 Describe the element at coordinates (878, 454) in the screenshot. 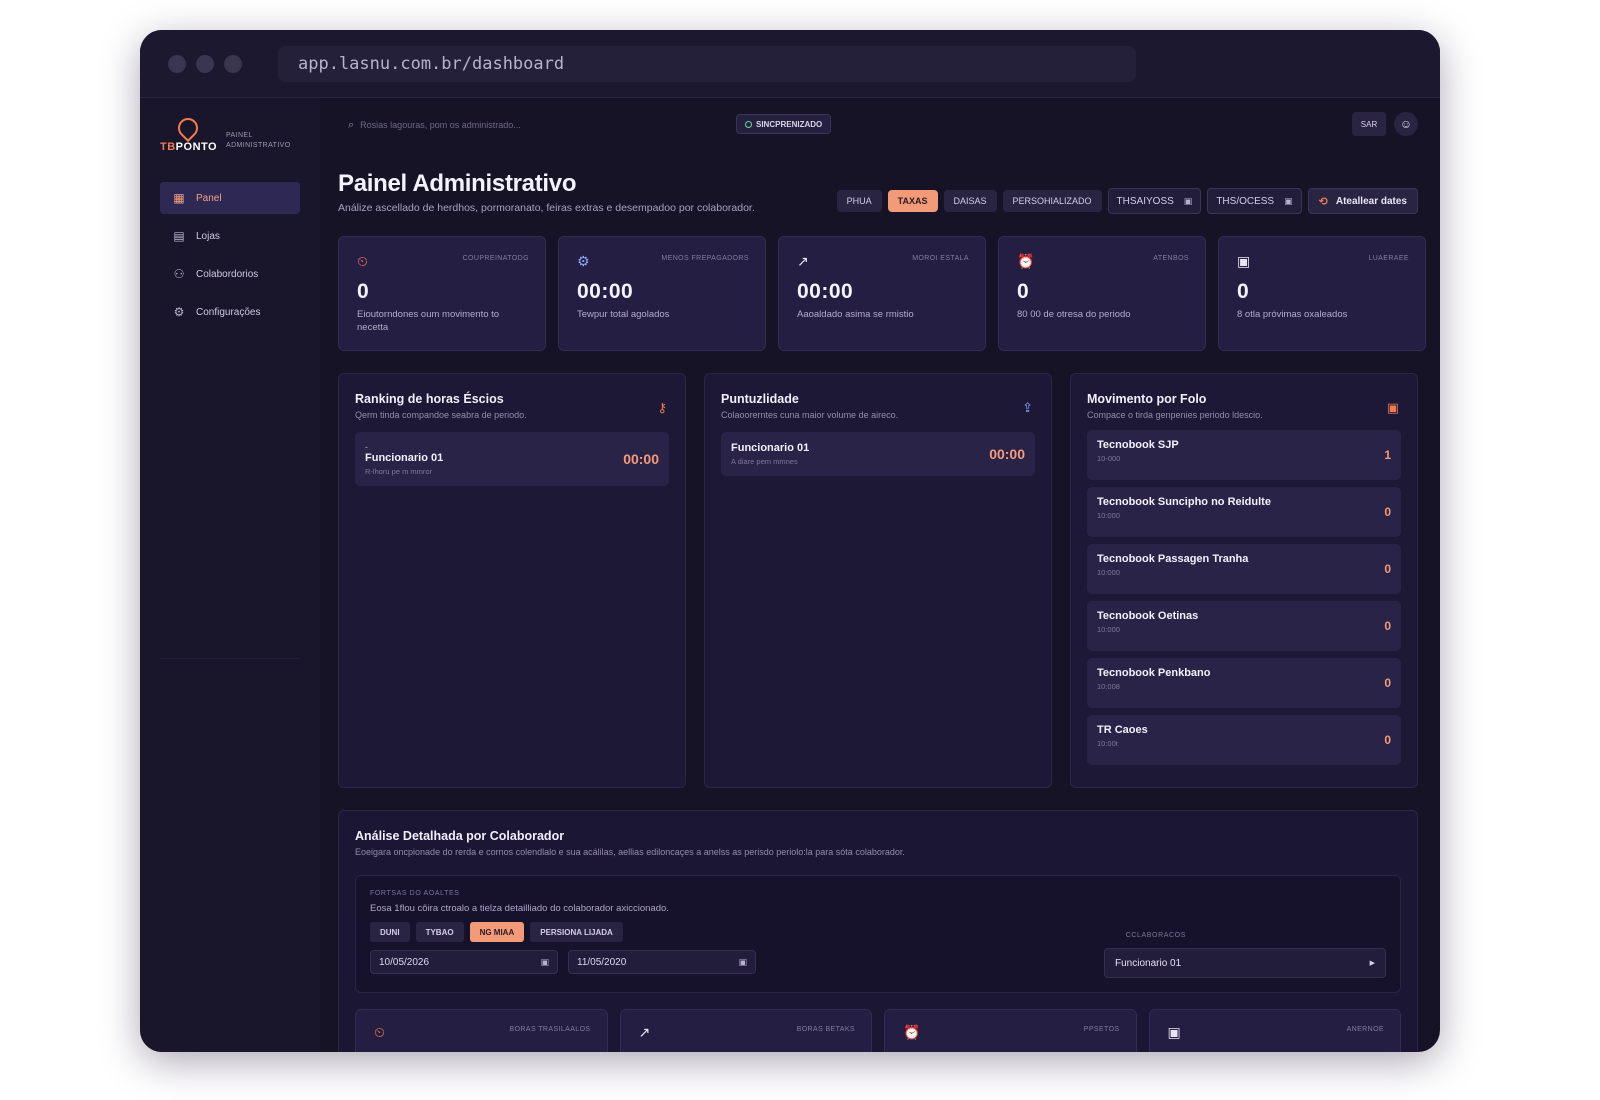

I see `pontualidade-row: Funcionario 01 A diare pem mmnes 00:00` at that location.